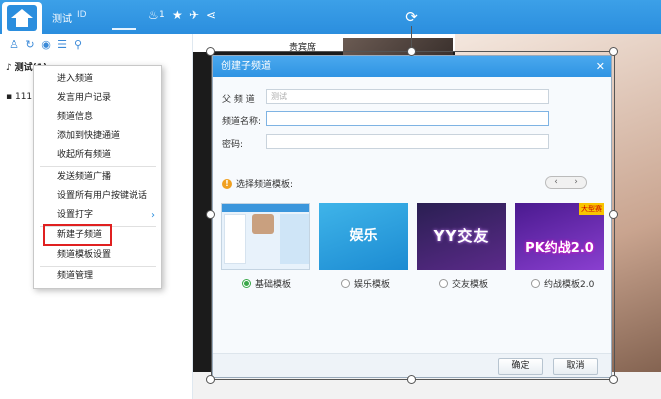 This screenshot has width=661, height=399. What do you see at coordinates (97, 196) in the screenshot?
I see `menu-push-to-talk: 设置所有用户按键说话` at bounding box center [97, 196].